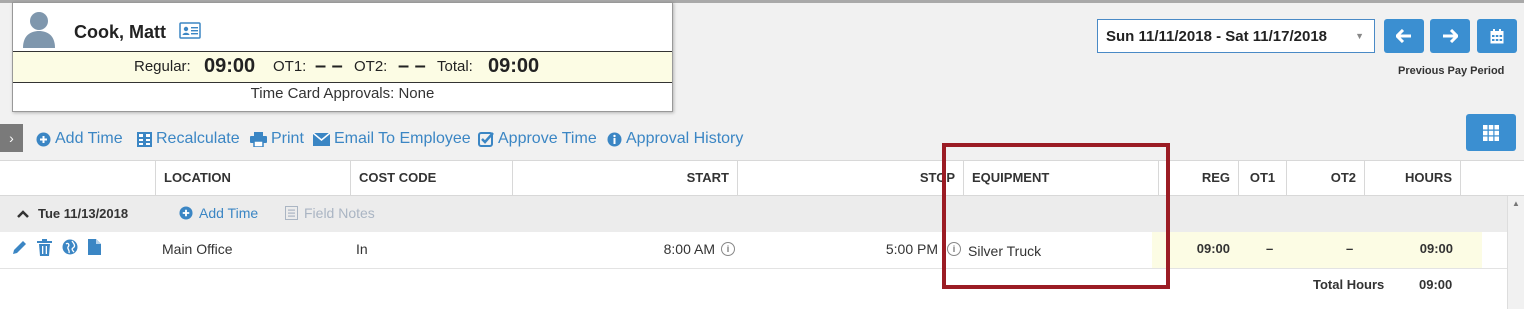 The image size is (1524, 309). I want to click on calendar-icon, so click(1497, 35).